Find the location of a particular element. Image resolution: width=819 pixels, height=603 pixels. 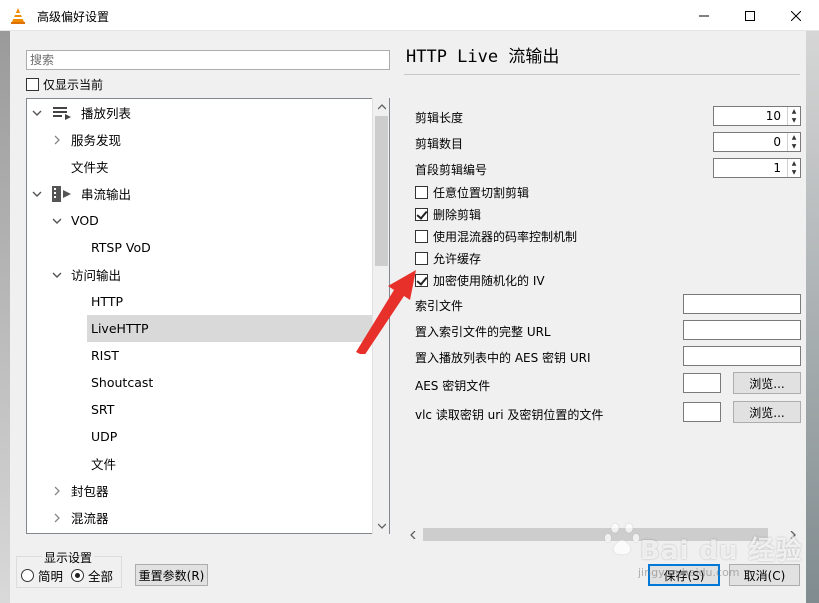

reset-preferences-button: 重置参数(R) is located at coordinates (171, 575).